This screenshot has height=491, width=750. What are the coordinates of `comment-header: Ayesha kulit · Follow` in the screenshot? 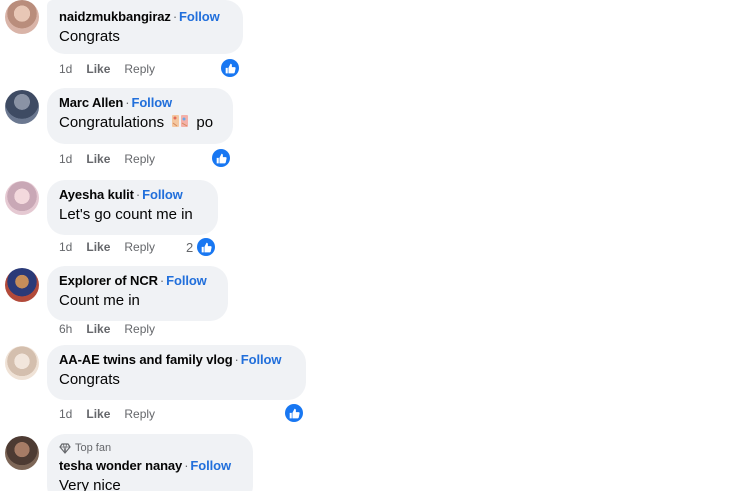 It's located at (132, 194).